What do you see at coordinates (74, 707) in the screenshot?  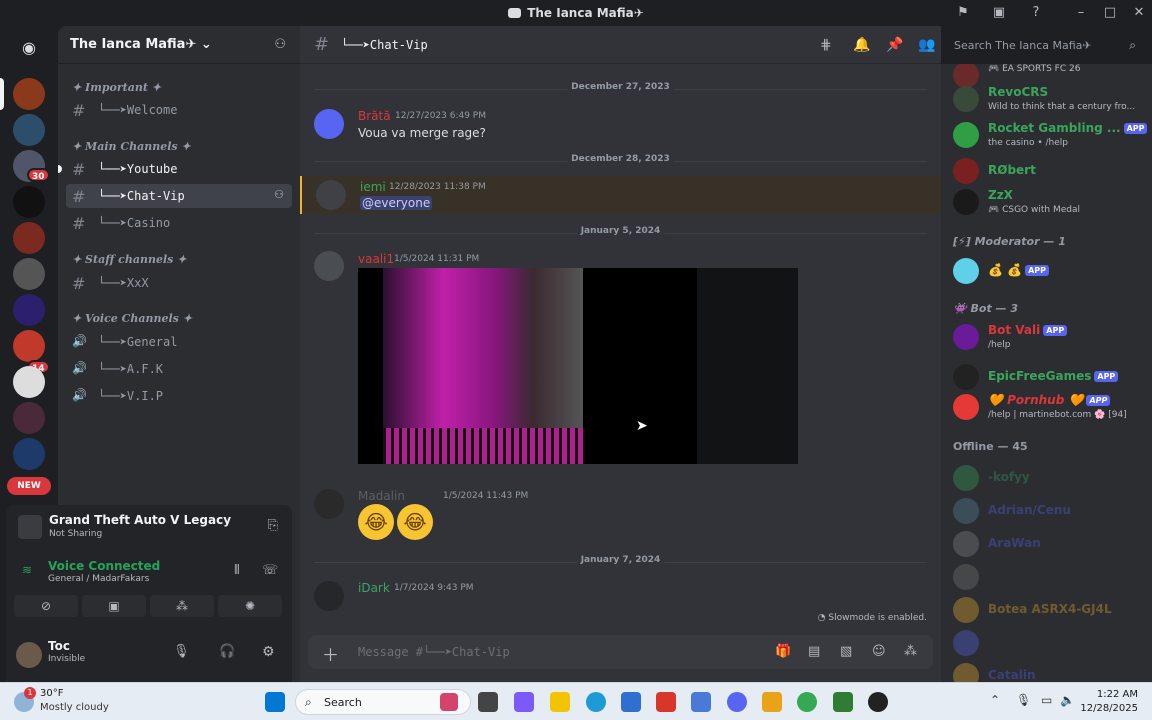 I see `weather-status: Mostly cloudy` at bounding box center [74, 707].